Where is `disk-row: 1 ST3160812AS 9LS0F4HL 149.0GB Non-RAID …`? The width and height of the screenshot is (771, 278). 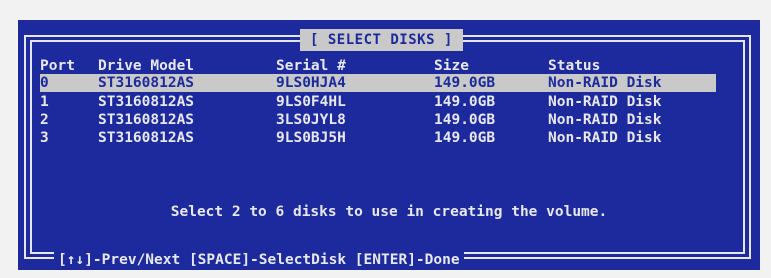
disk-row: 1 ST3160812AS 9LS0F4HL 149.0GB Non-RAID … is located at coordinates (378, 102).